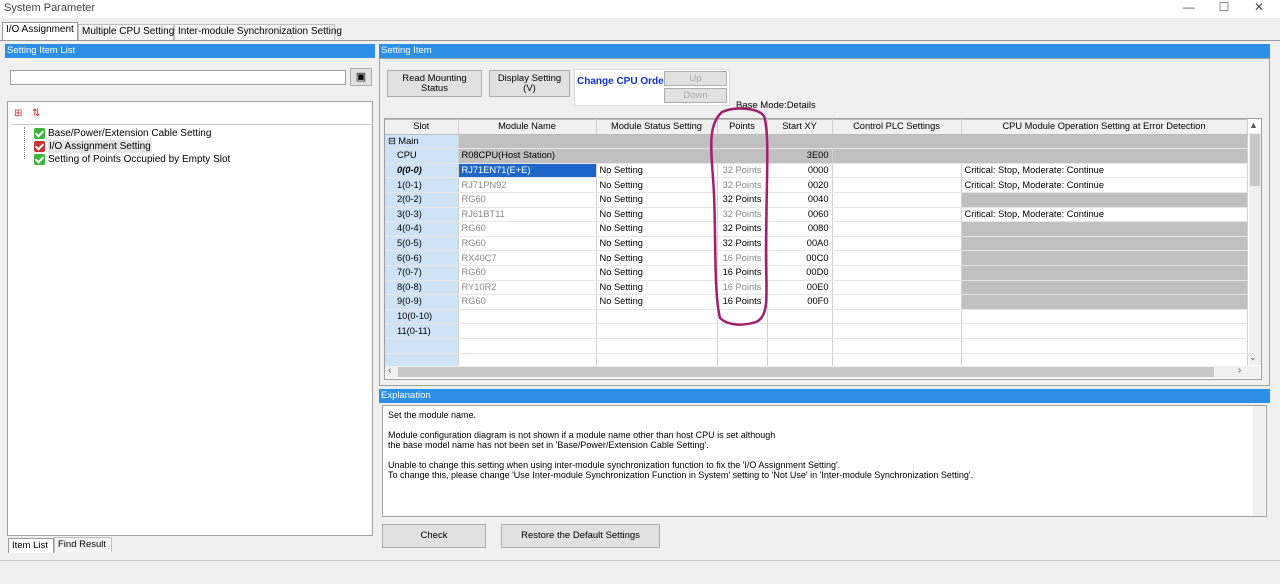 The image size is (1280, 584). Describe the element at coordinates (816, 258) in the screenshot. I see `table-row: 6(0-6) RX40C7 No Setting 16 Points 00C0` at that location.